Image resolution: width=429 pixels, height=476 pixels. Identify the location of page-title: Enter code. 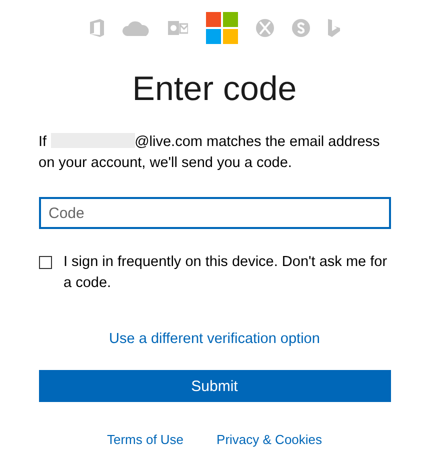
(214, 89).